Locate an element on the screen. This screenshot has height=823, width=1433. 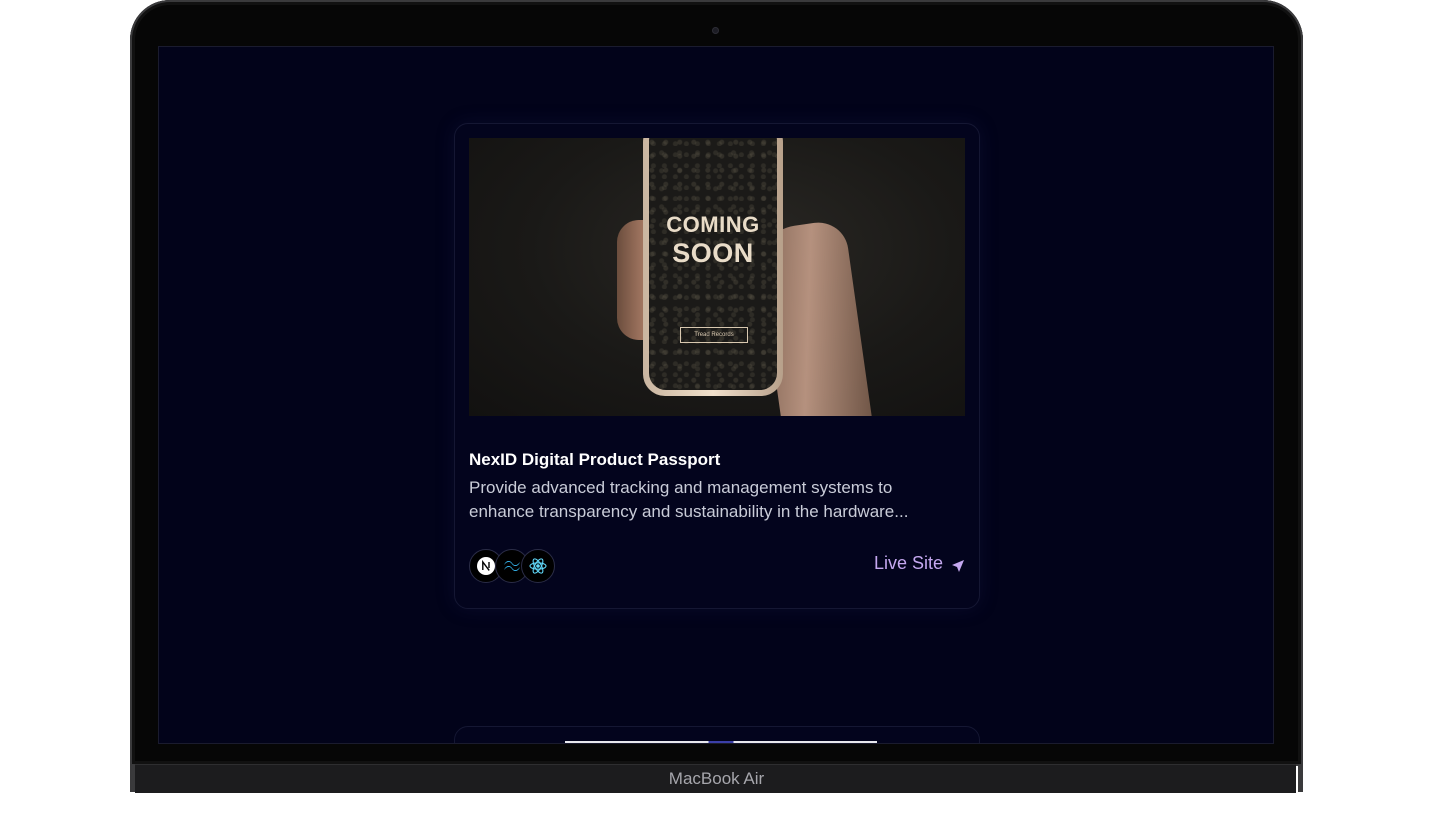
coming-text: COMING is located at coordinates (713, 224).